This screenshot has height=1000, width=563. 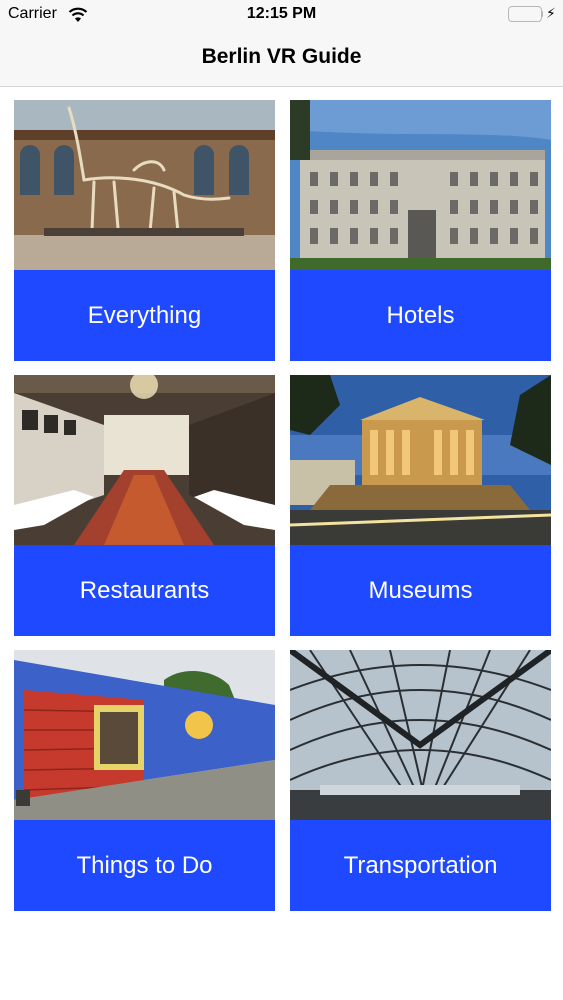 I want to click on hotel-building-image, so click(x=420, y=185).